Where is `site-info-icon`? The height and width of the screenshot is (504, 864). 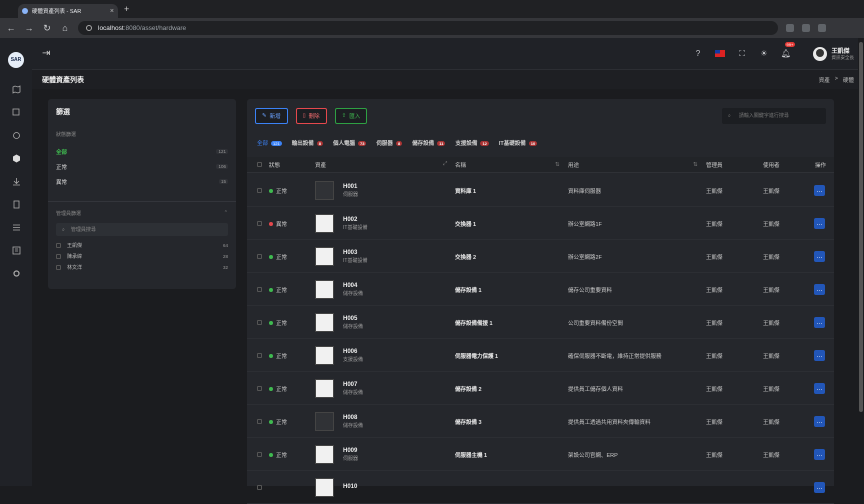
site-info-icon is located at coordinates (89, 28).